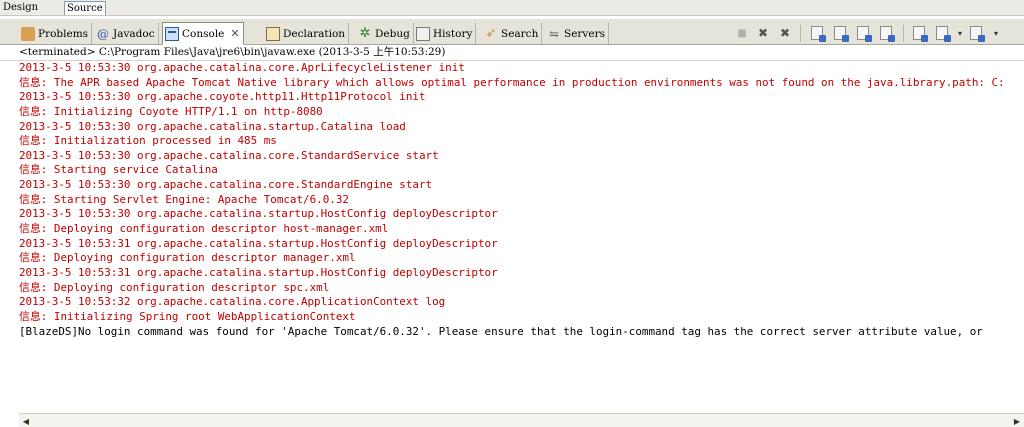  I want to click on tab-label: Declaration, so click(314, 33).